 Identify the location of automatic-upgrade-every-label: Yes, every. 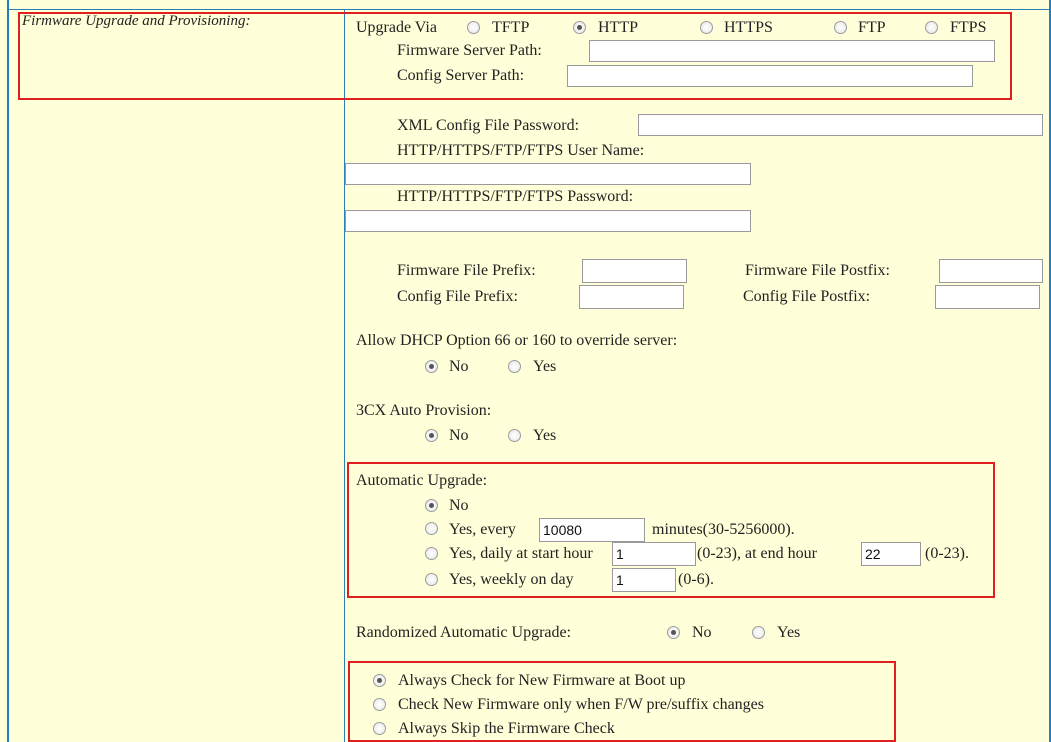
(482, 529).